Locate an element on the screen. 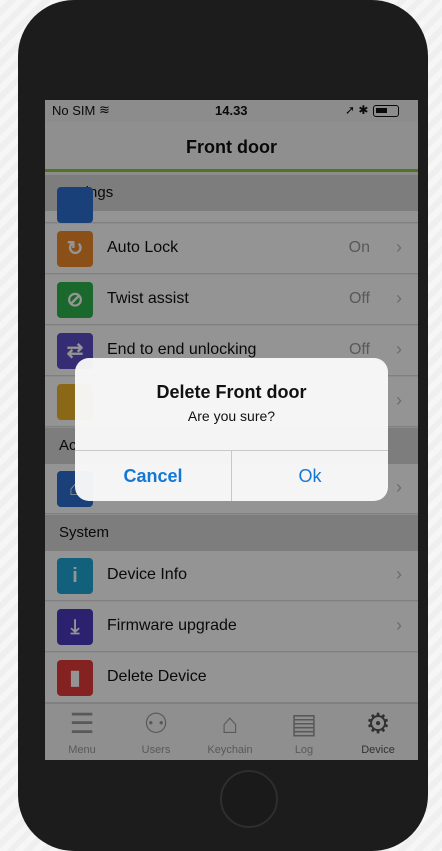 This screenshot has width=442, height=851. home-button is located at coordinates (249, 799).